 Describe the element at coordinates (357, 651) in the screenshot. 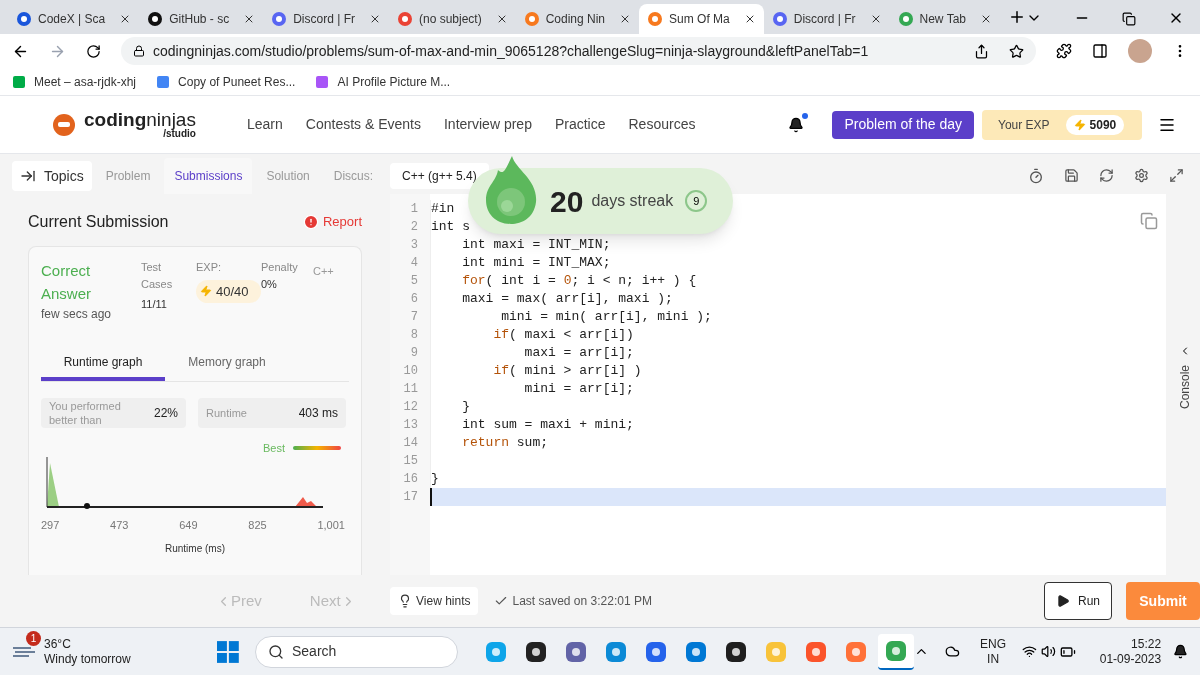

I see `taskbar-search-field: Search` at that location.